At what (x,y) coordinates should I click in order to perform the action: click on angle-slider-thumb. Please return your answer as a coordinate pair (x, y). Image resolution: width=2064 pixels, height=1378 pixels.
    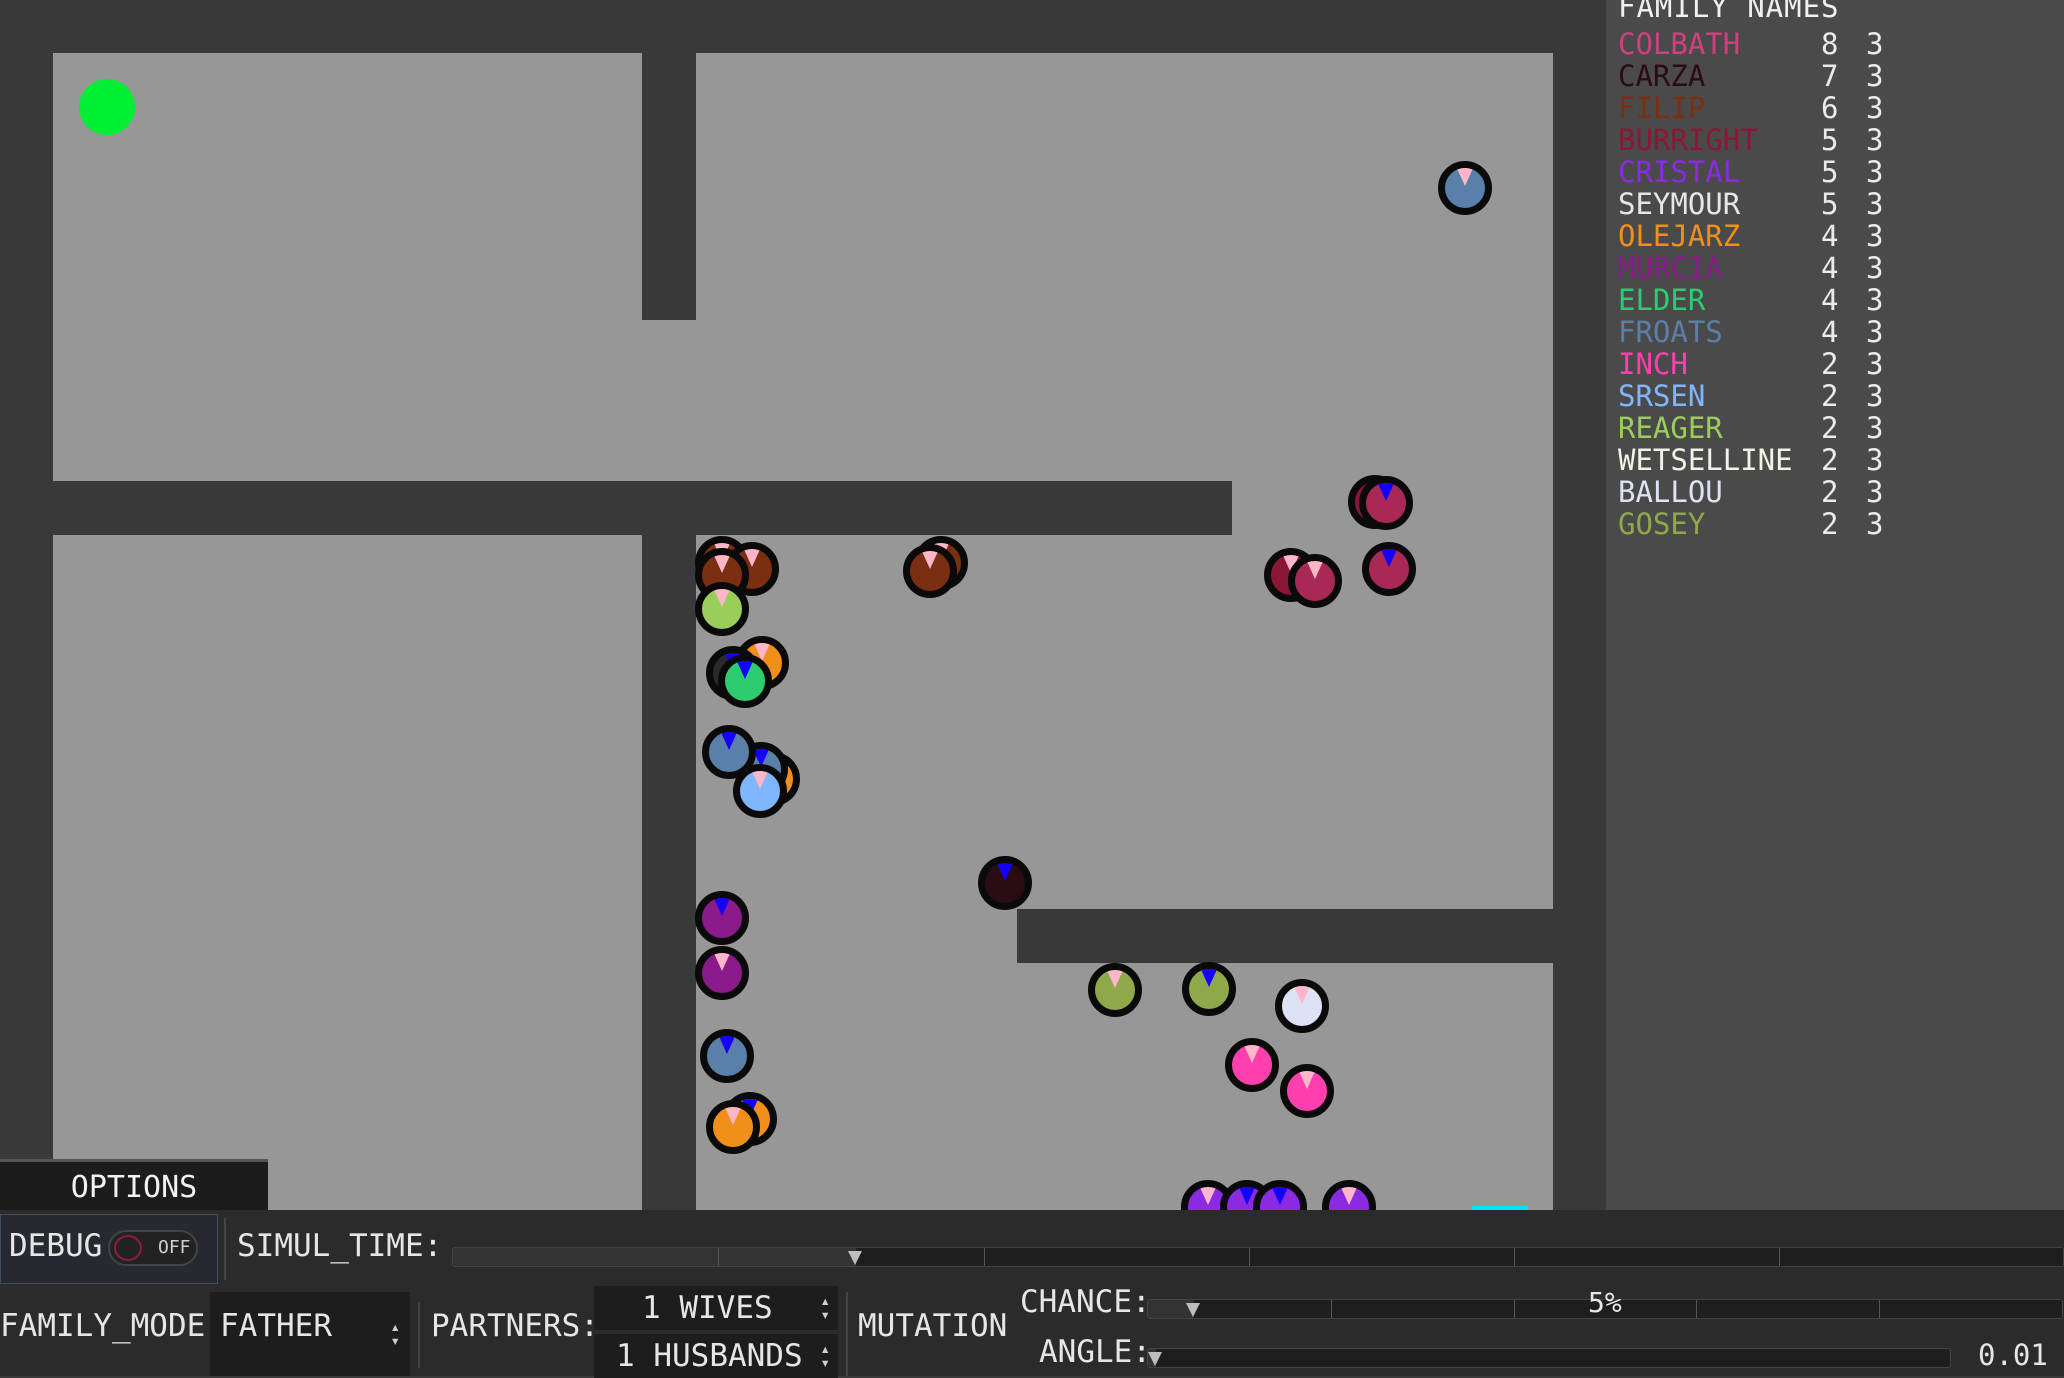
    Looking at the image, I should click on (1155, 1359).